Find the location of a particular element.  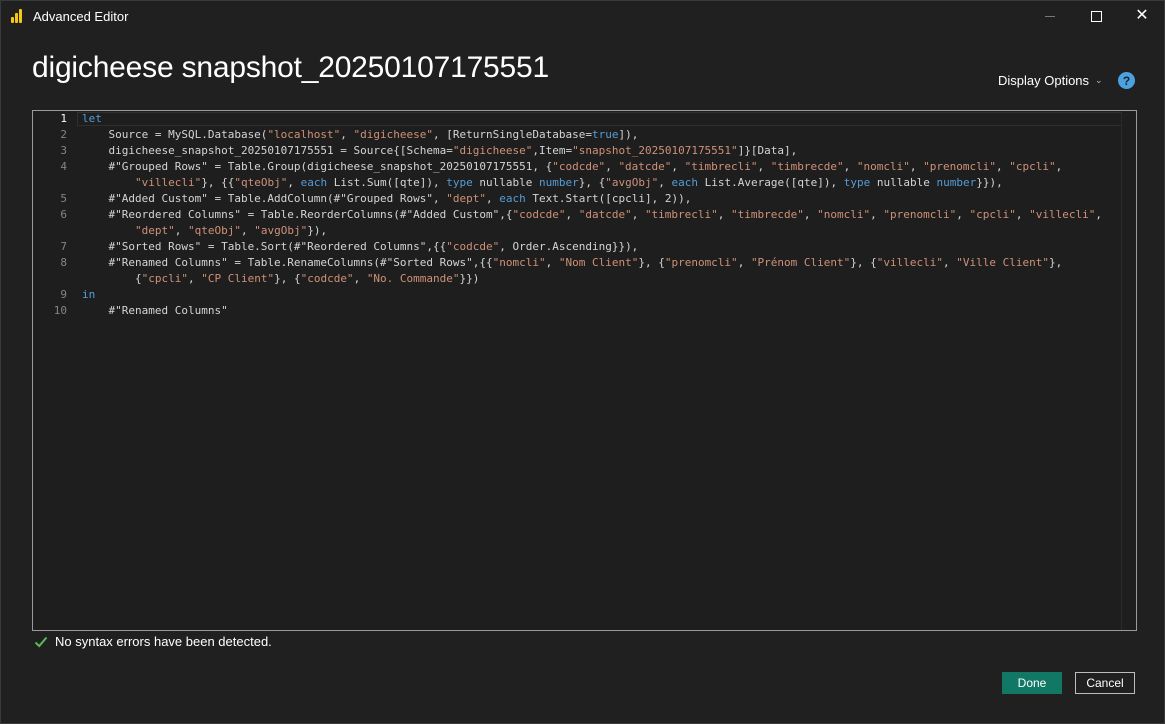

code-text: , Order.Ascending}}), is located at coordinates (569, 246).